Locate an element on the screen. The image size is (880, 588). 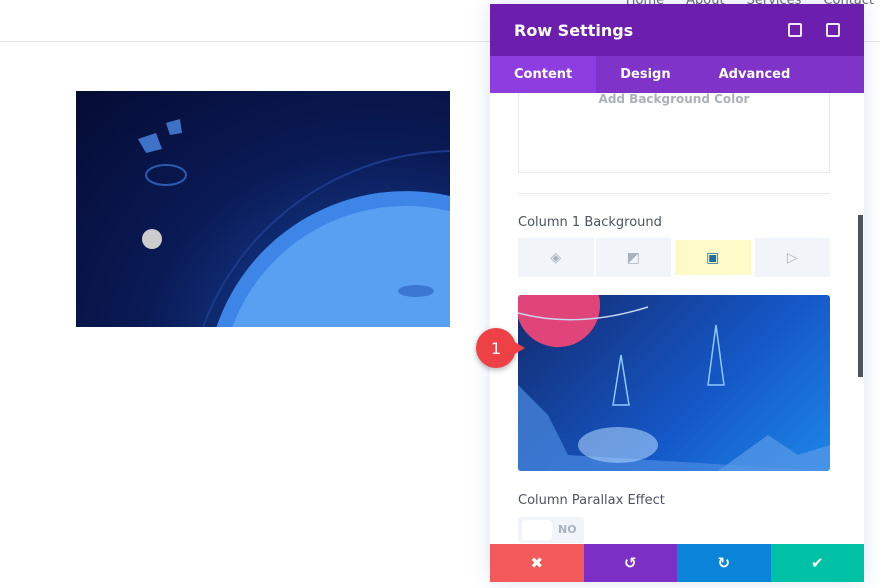
panel-header: Row Settings is located at coordinates (677, 30).